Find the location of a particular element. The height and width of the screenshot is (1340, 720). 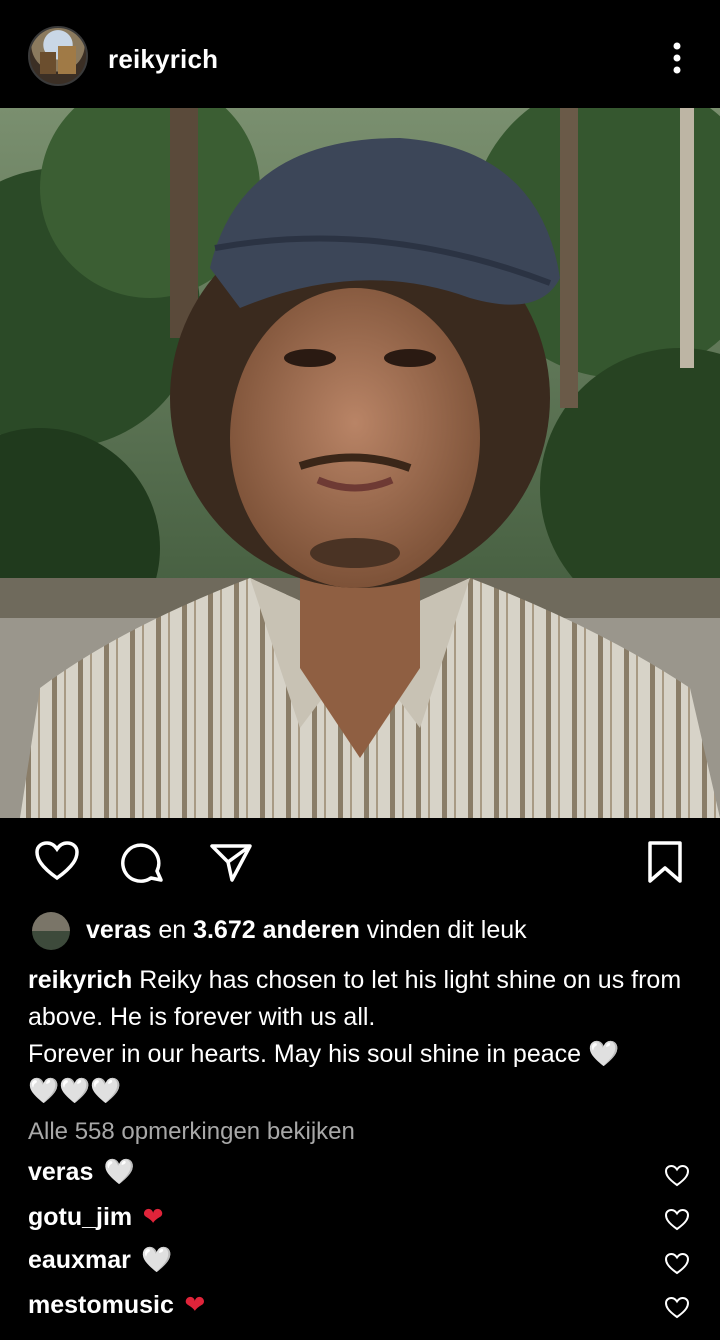

bookmark-icon is located at coordinates (665, 862).